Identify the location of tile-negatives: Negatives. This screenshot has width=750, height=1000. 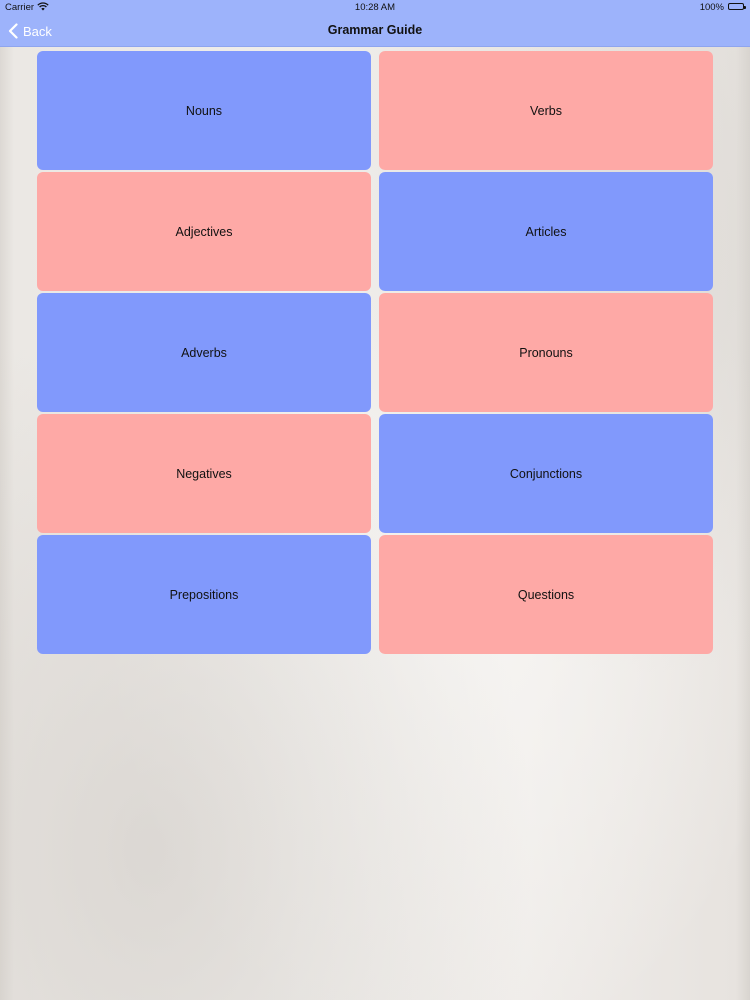
(204, 473).